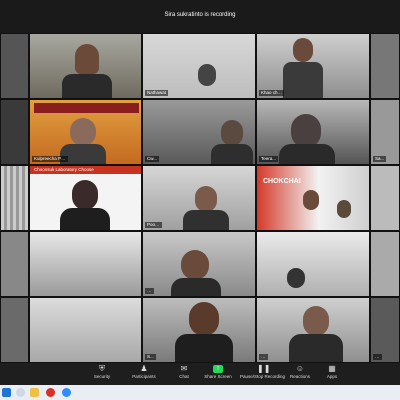 The height and width of the screenshot is (400, 400). Describe the element at coordinates (34, 392) in the screenshot. I see `file-explorer-icon` at that location.